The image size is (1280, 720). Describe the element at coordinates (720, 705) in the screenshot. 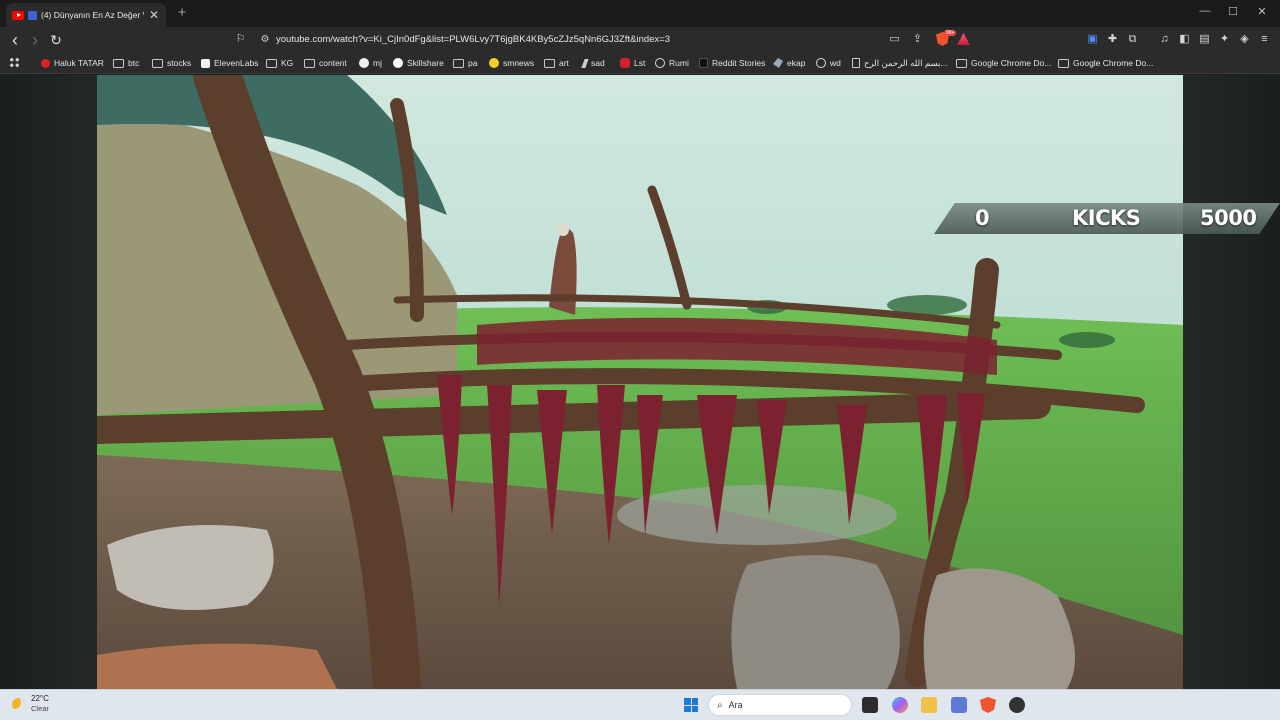

I see `search-icon: ⌕` at that location.